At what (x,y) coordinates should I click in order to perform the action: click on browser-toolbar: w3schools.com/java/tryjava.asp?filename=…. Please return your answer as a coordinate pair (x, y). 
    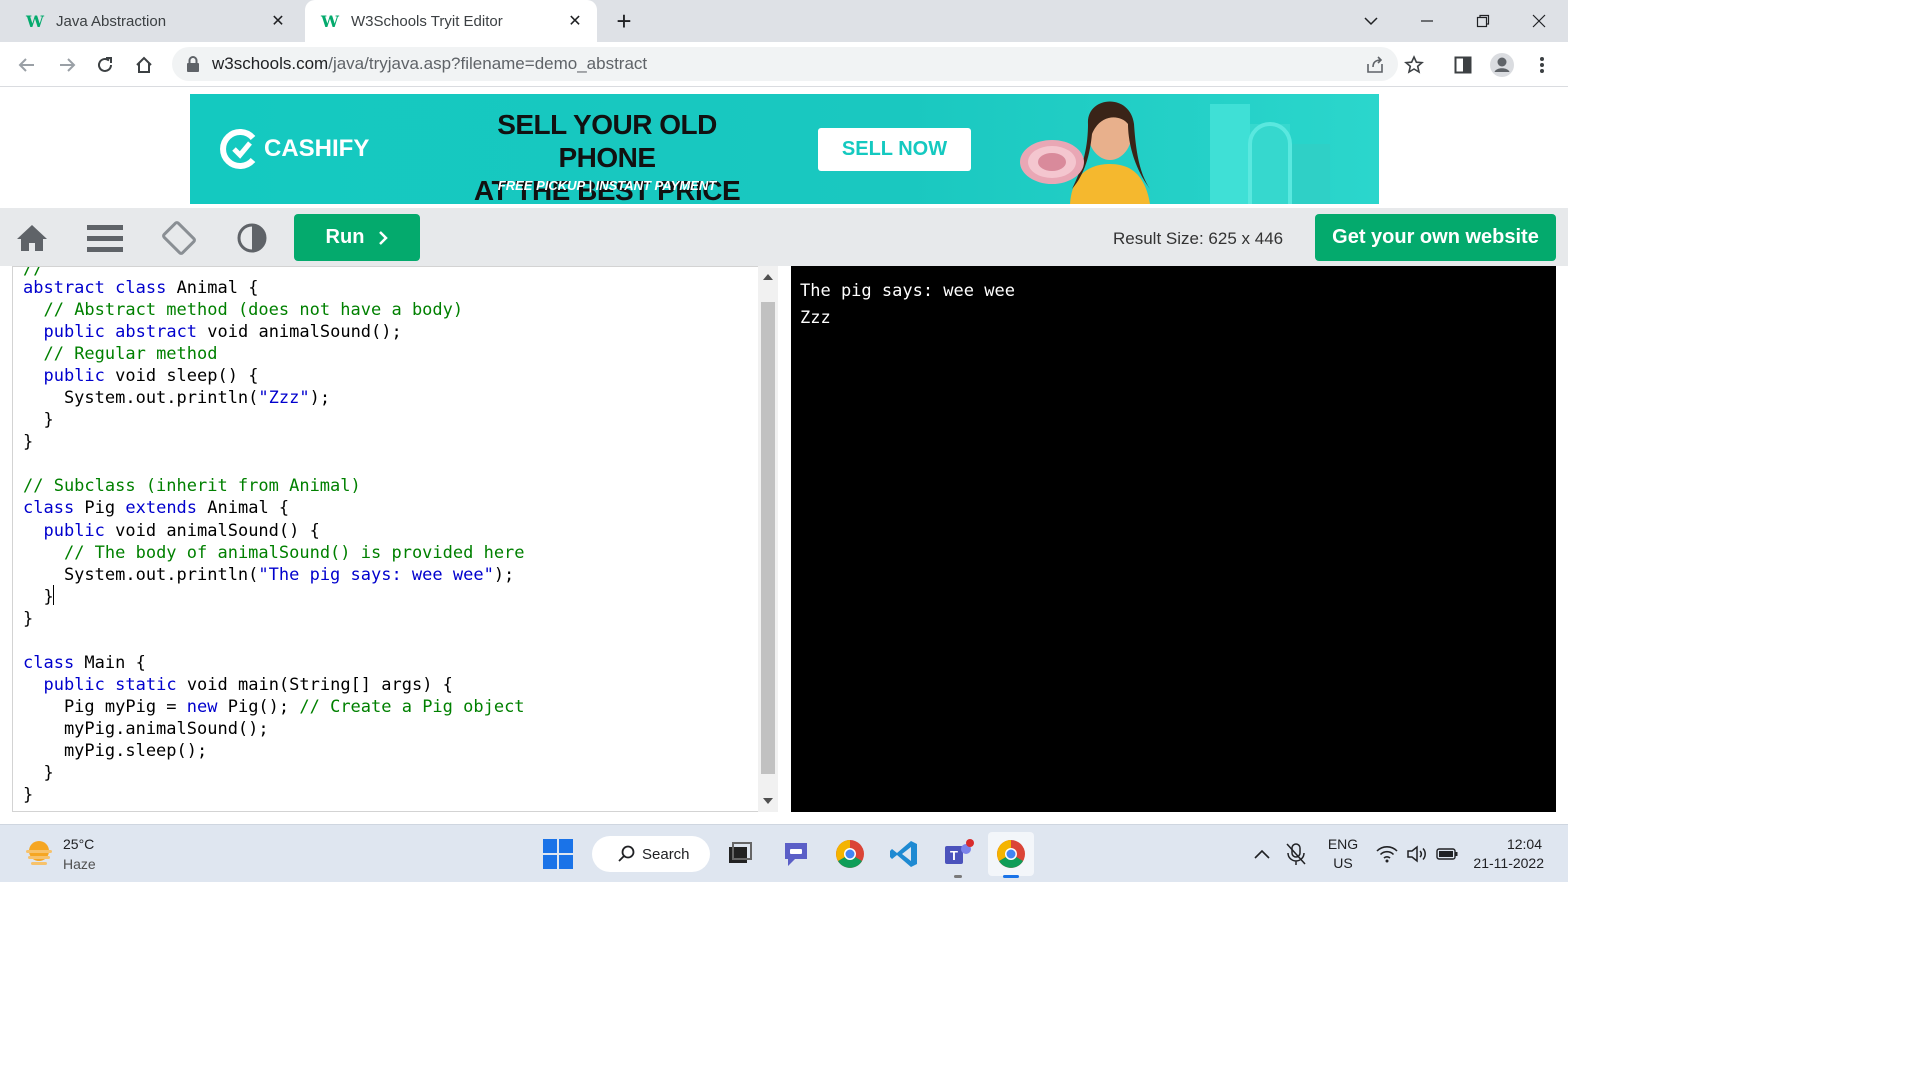
    Looking at the image, I should click on (784, 64).